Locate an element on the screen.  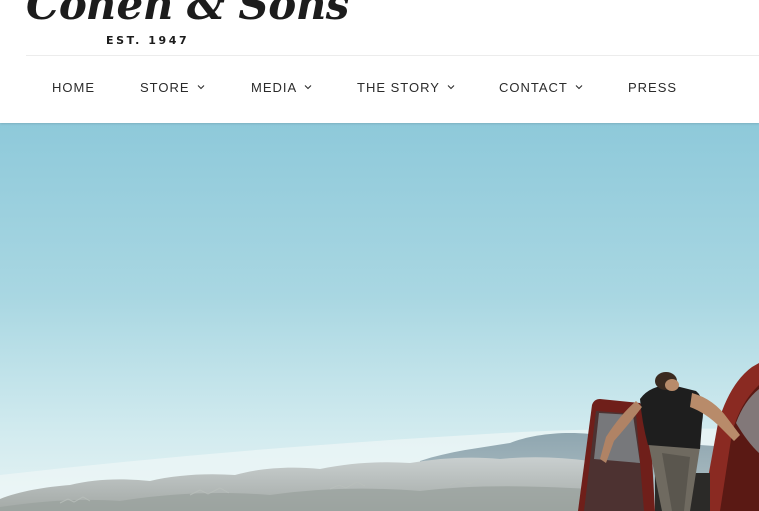
nav-item-media: MEDIA is located at coordinates (281, 87).